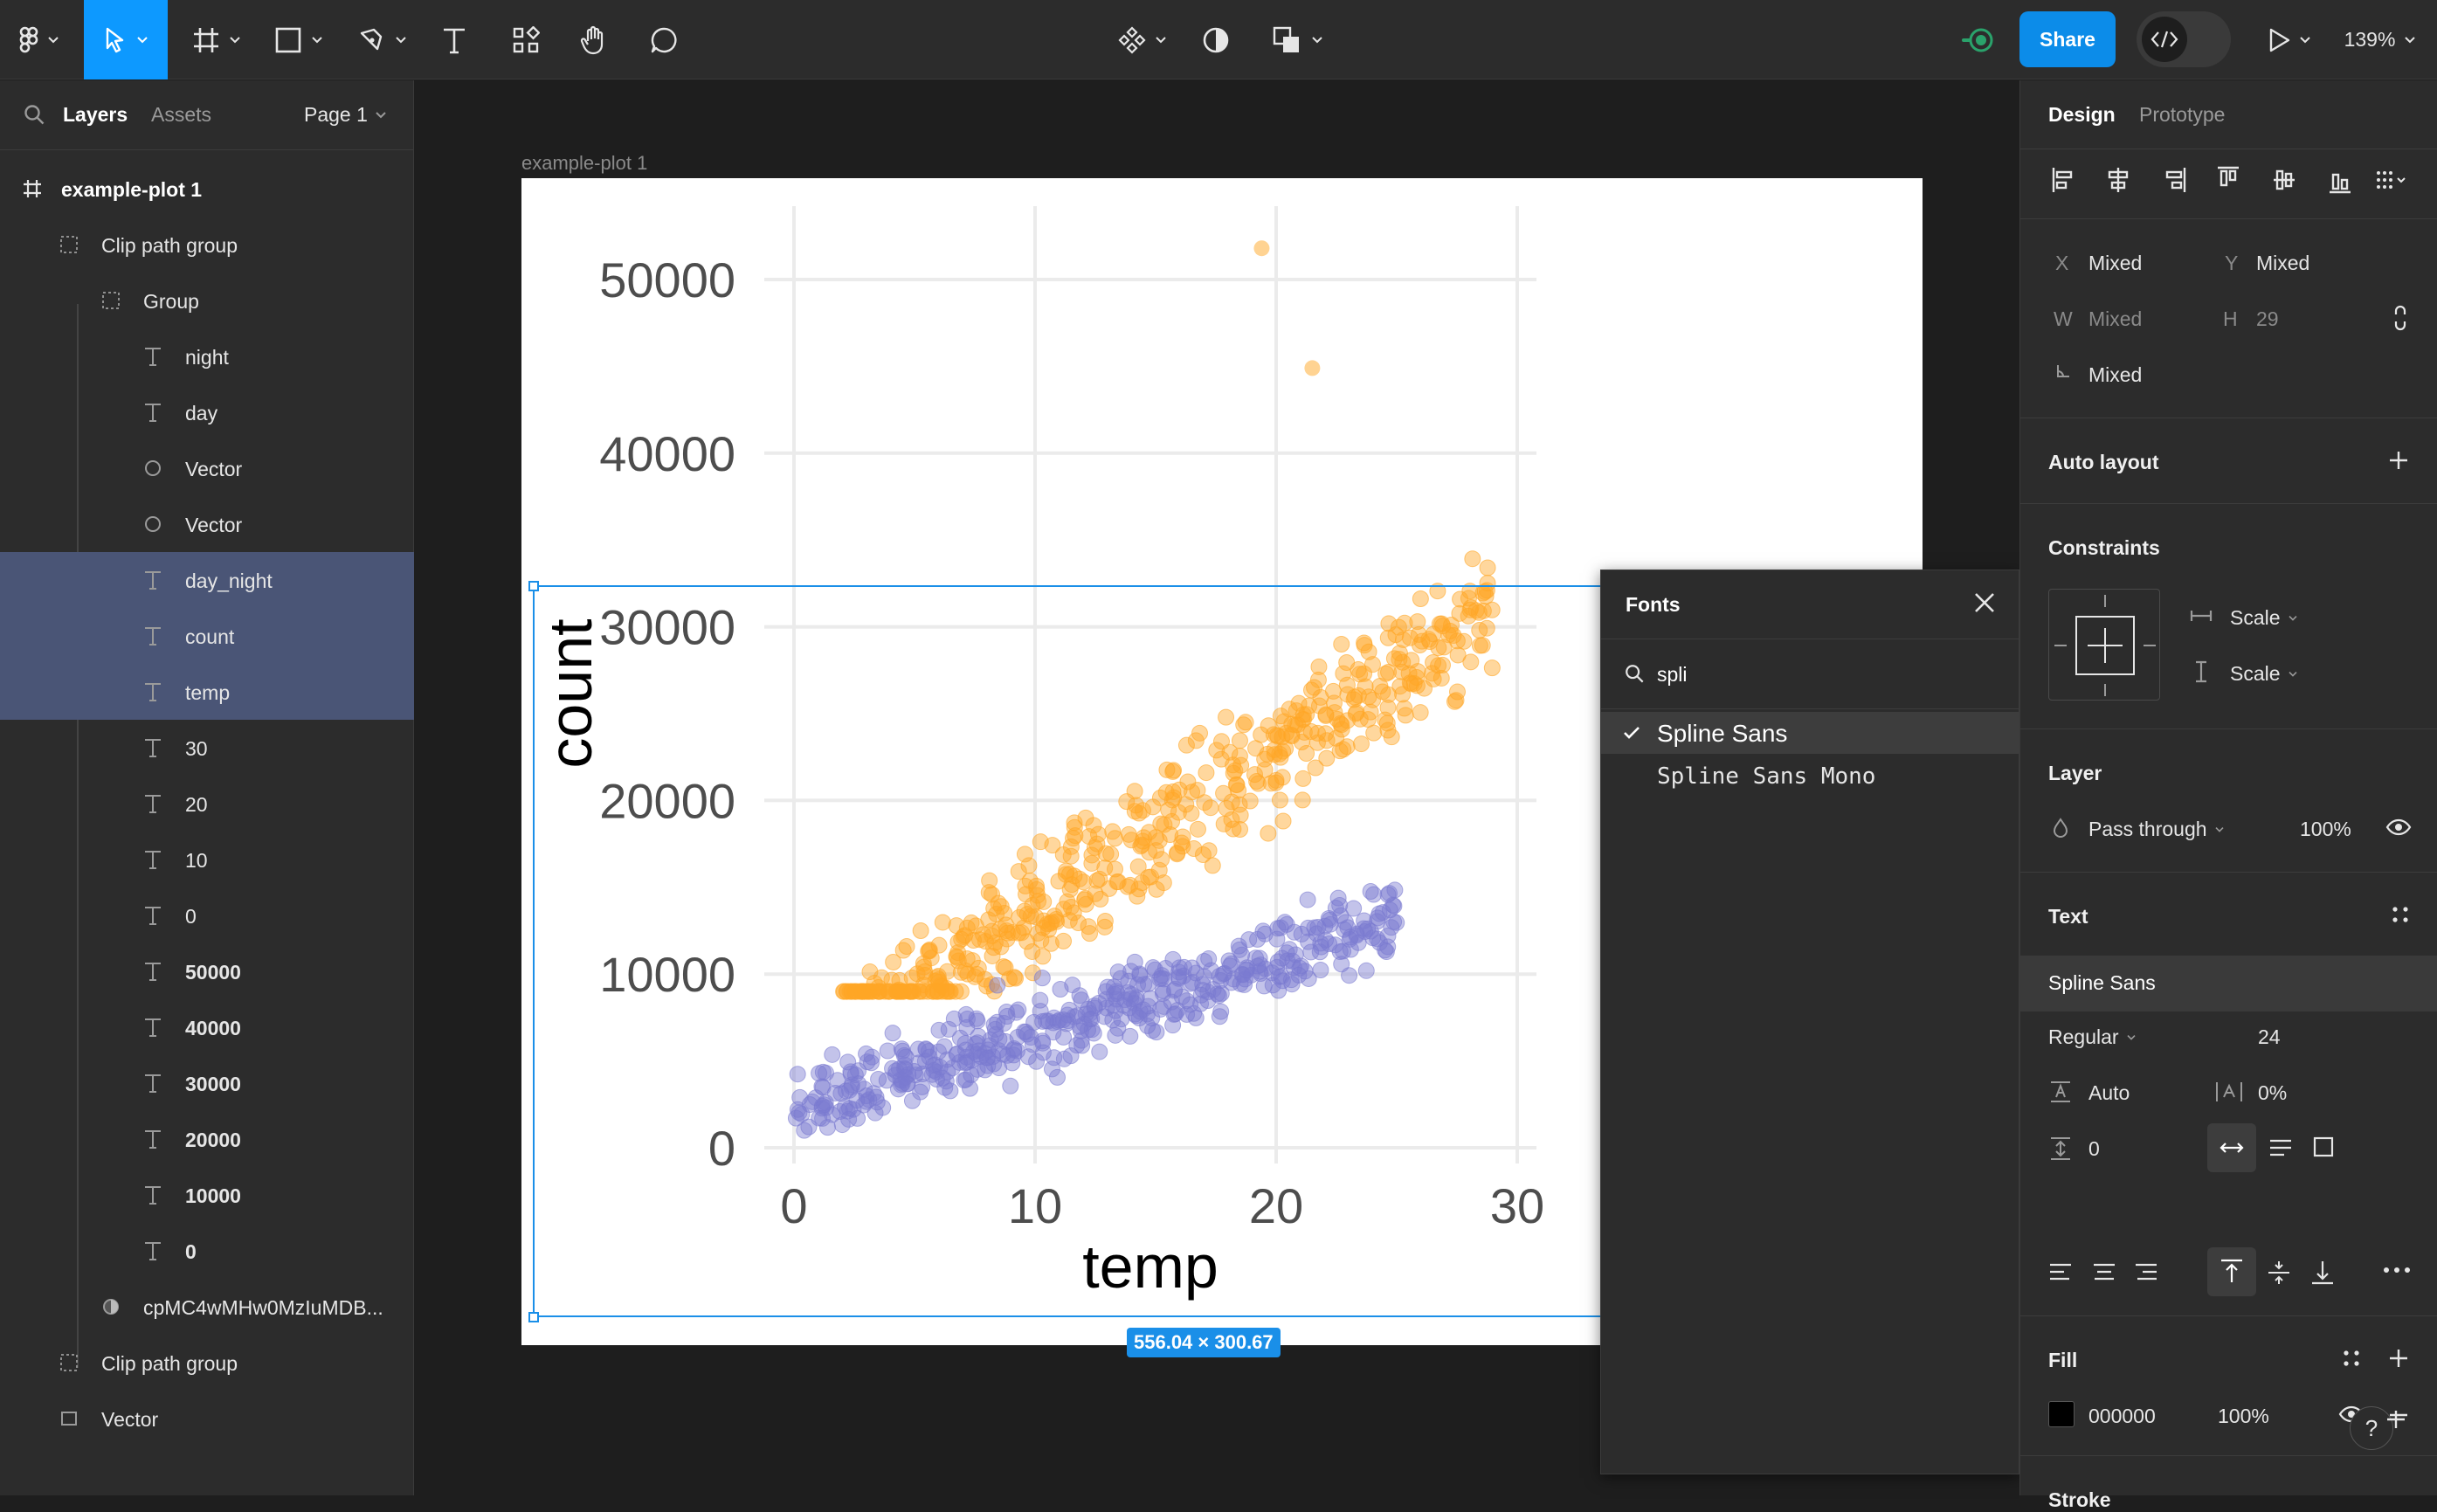 The width and height of the screenshot is (2437, 1512). I want to click on tab-prototype: Prototype, so click(2182, 115).